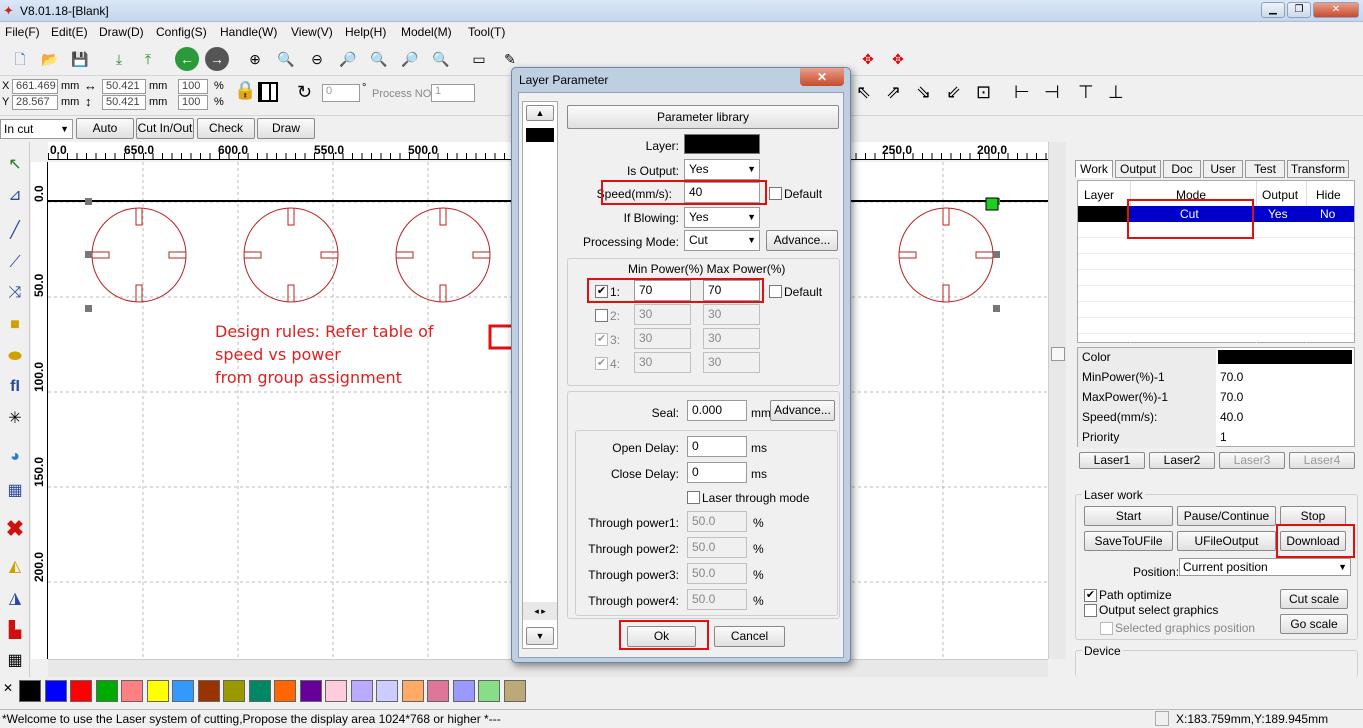 The height and width of the screenshot is (728, 1363). What do you see at coordinates (15, 491) in the screenshot?
I see `array-grid-icon: ▦` at bounding box center [15, 491].